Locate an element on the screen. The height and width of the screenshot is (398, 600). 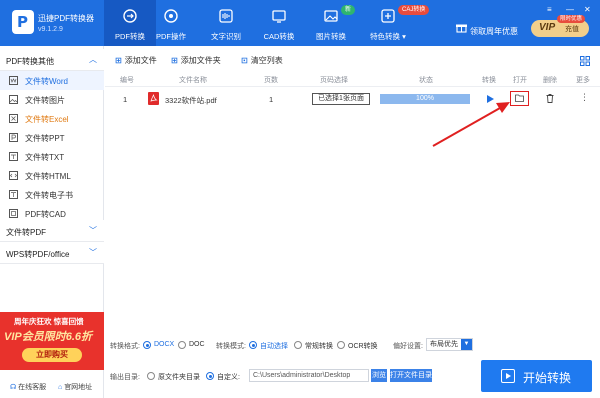
new-badge: 新 is located at coordinates (348, 10).